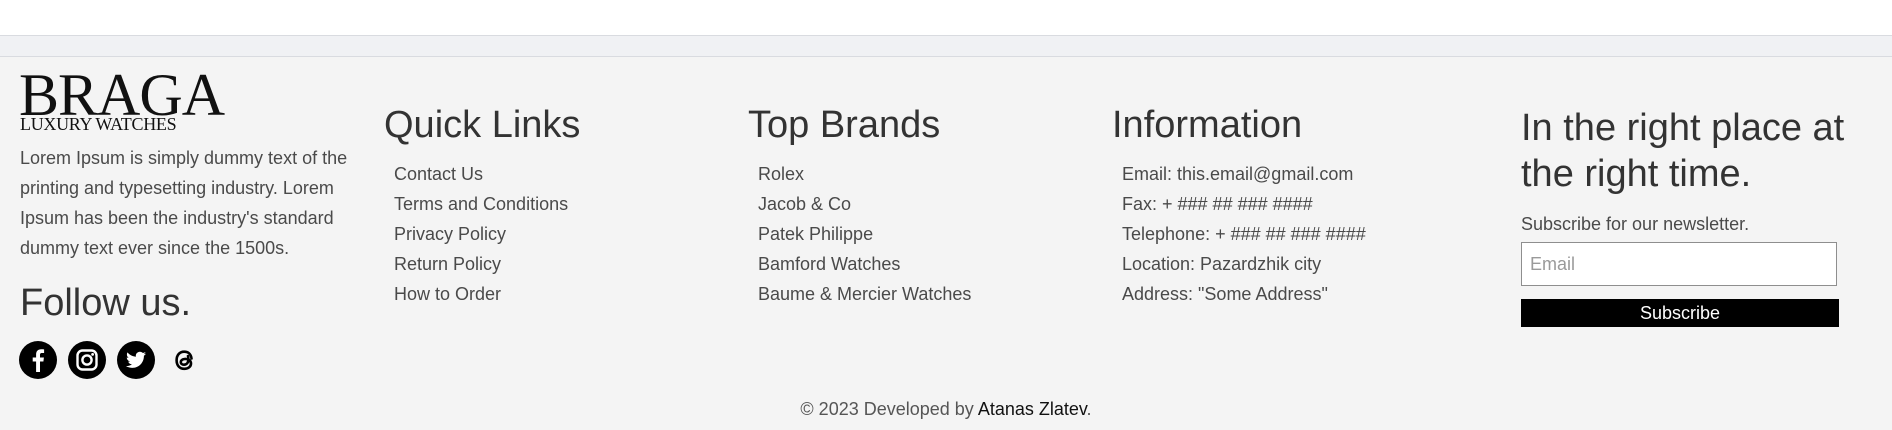  I want to click on info-location: Location: Pazardzhik city, so click(1222, 264).